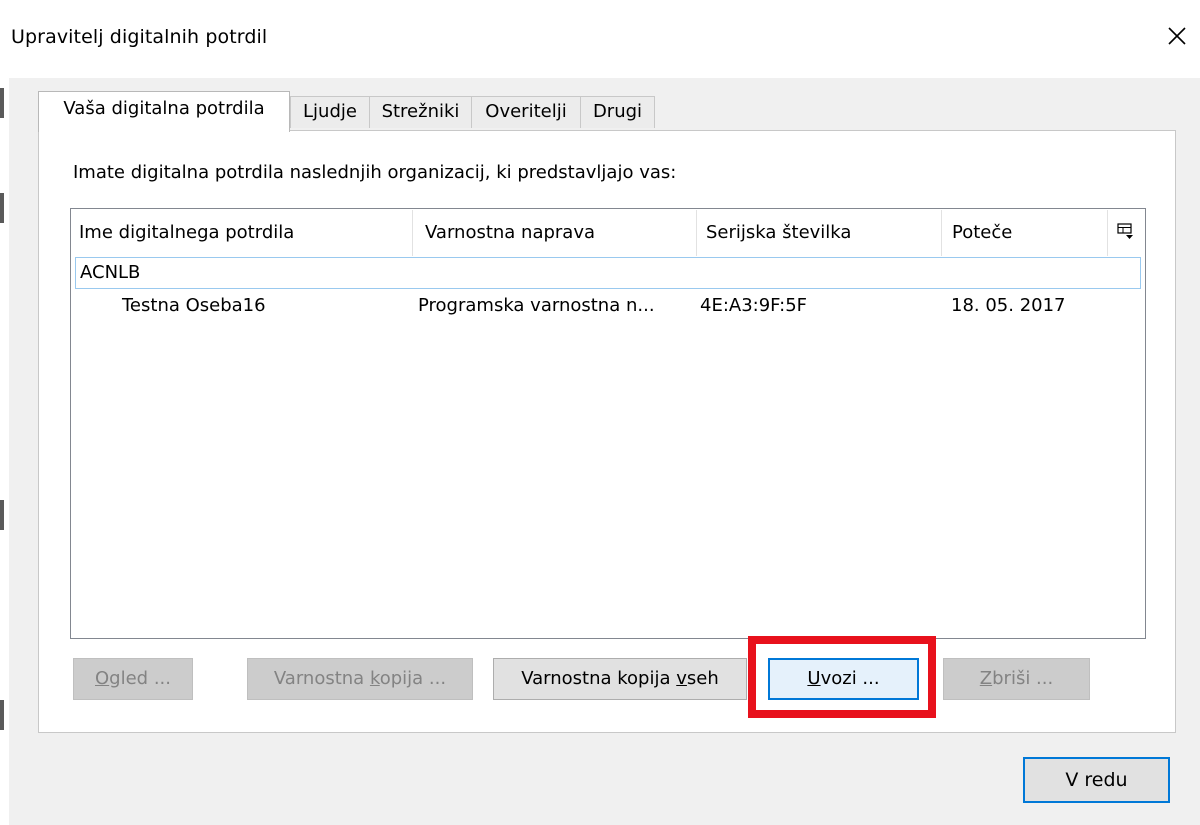 This screenshot has height=825, width=1200. I want to click on tab-label: Vaša digitalna potrdila, so click(164, 108).